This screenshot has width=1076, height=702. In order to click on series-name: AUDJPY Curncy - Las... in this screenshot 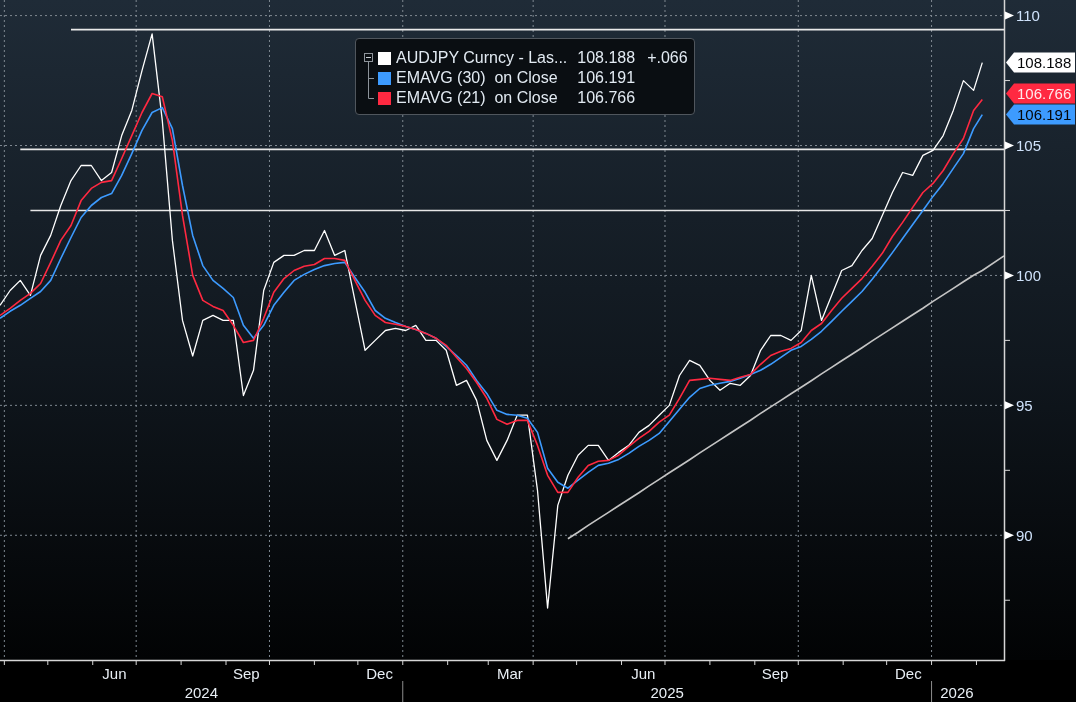, I will do `click(482, 58)`.